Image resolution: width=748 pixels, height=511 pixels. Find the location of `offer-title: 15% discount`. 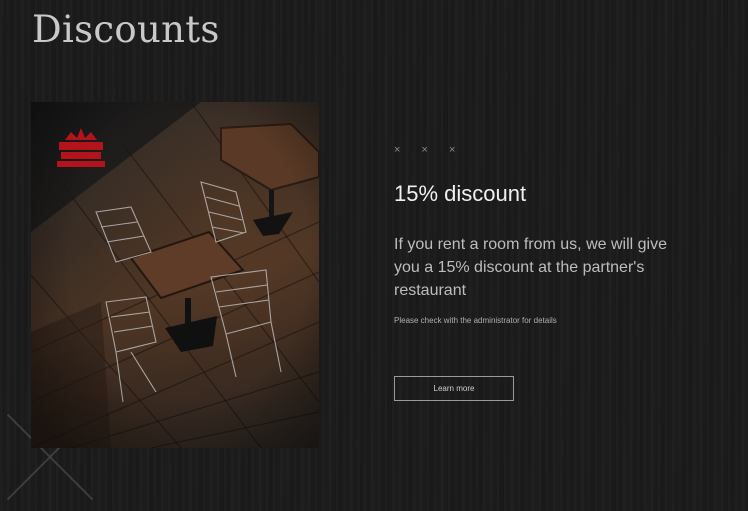

offer-title: 15% discount is located at coordinates (460, 193).